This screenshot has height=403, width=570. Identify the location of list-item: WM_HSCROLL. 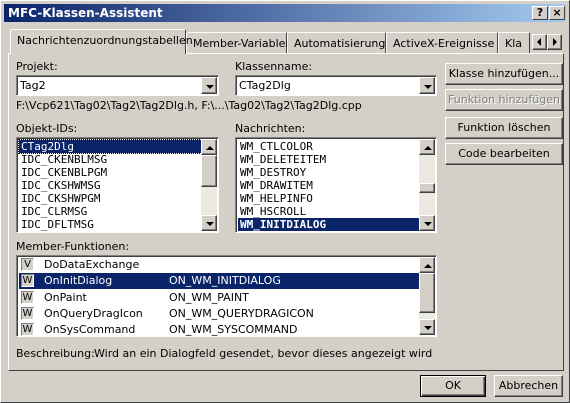
(272, 211).